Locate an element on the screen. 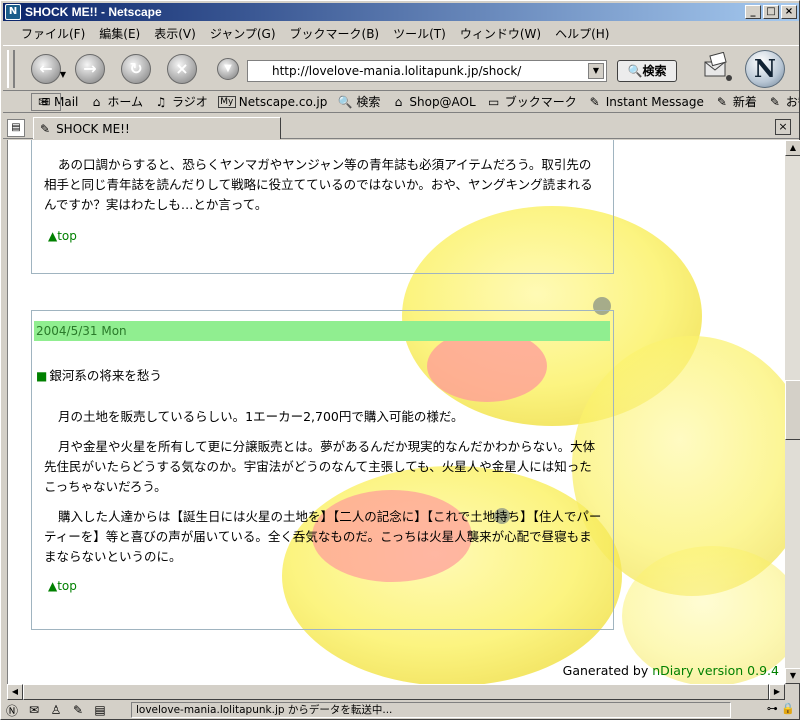 The width and height of the screenshot is (800, 720). vertical-scrollbar: ▲ ▼ is located at coordinates (792, 412).